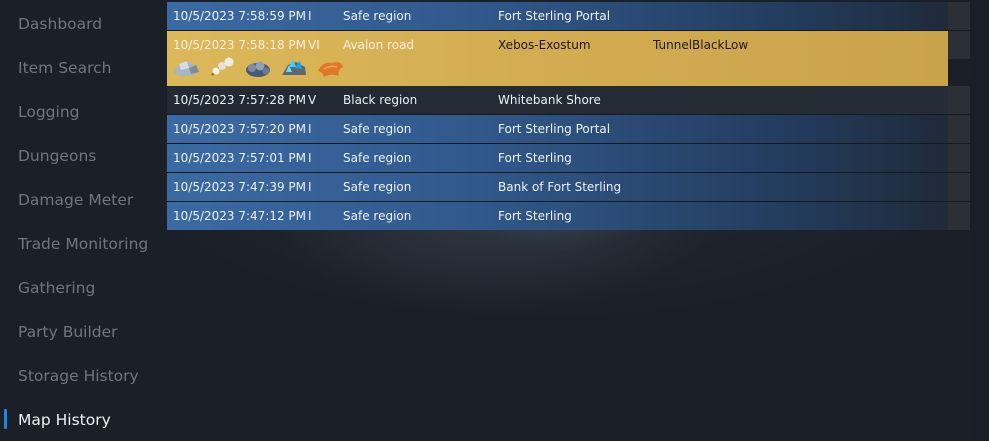 This screenshot has height=441, width=989. What do you see at coordinates (312, 100) in the screenshot?
I see `row-tier: V` at bounding box center [312, 100].